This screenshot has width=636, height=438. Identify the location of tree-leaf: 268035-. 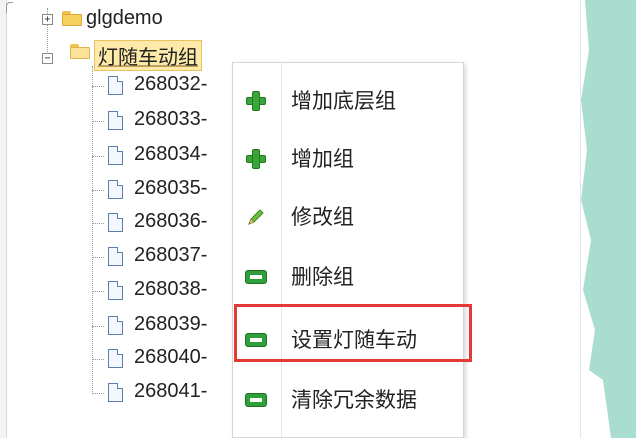
(170, 188).